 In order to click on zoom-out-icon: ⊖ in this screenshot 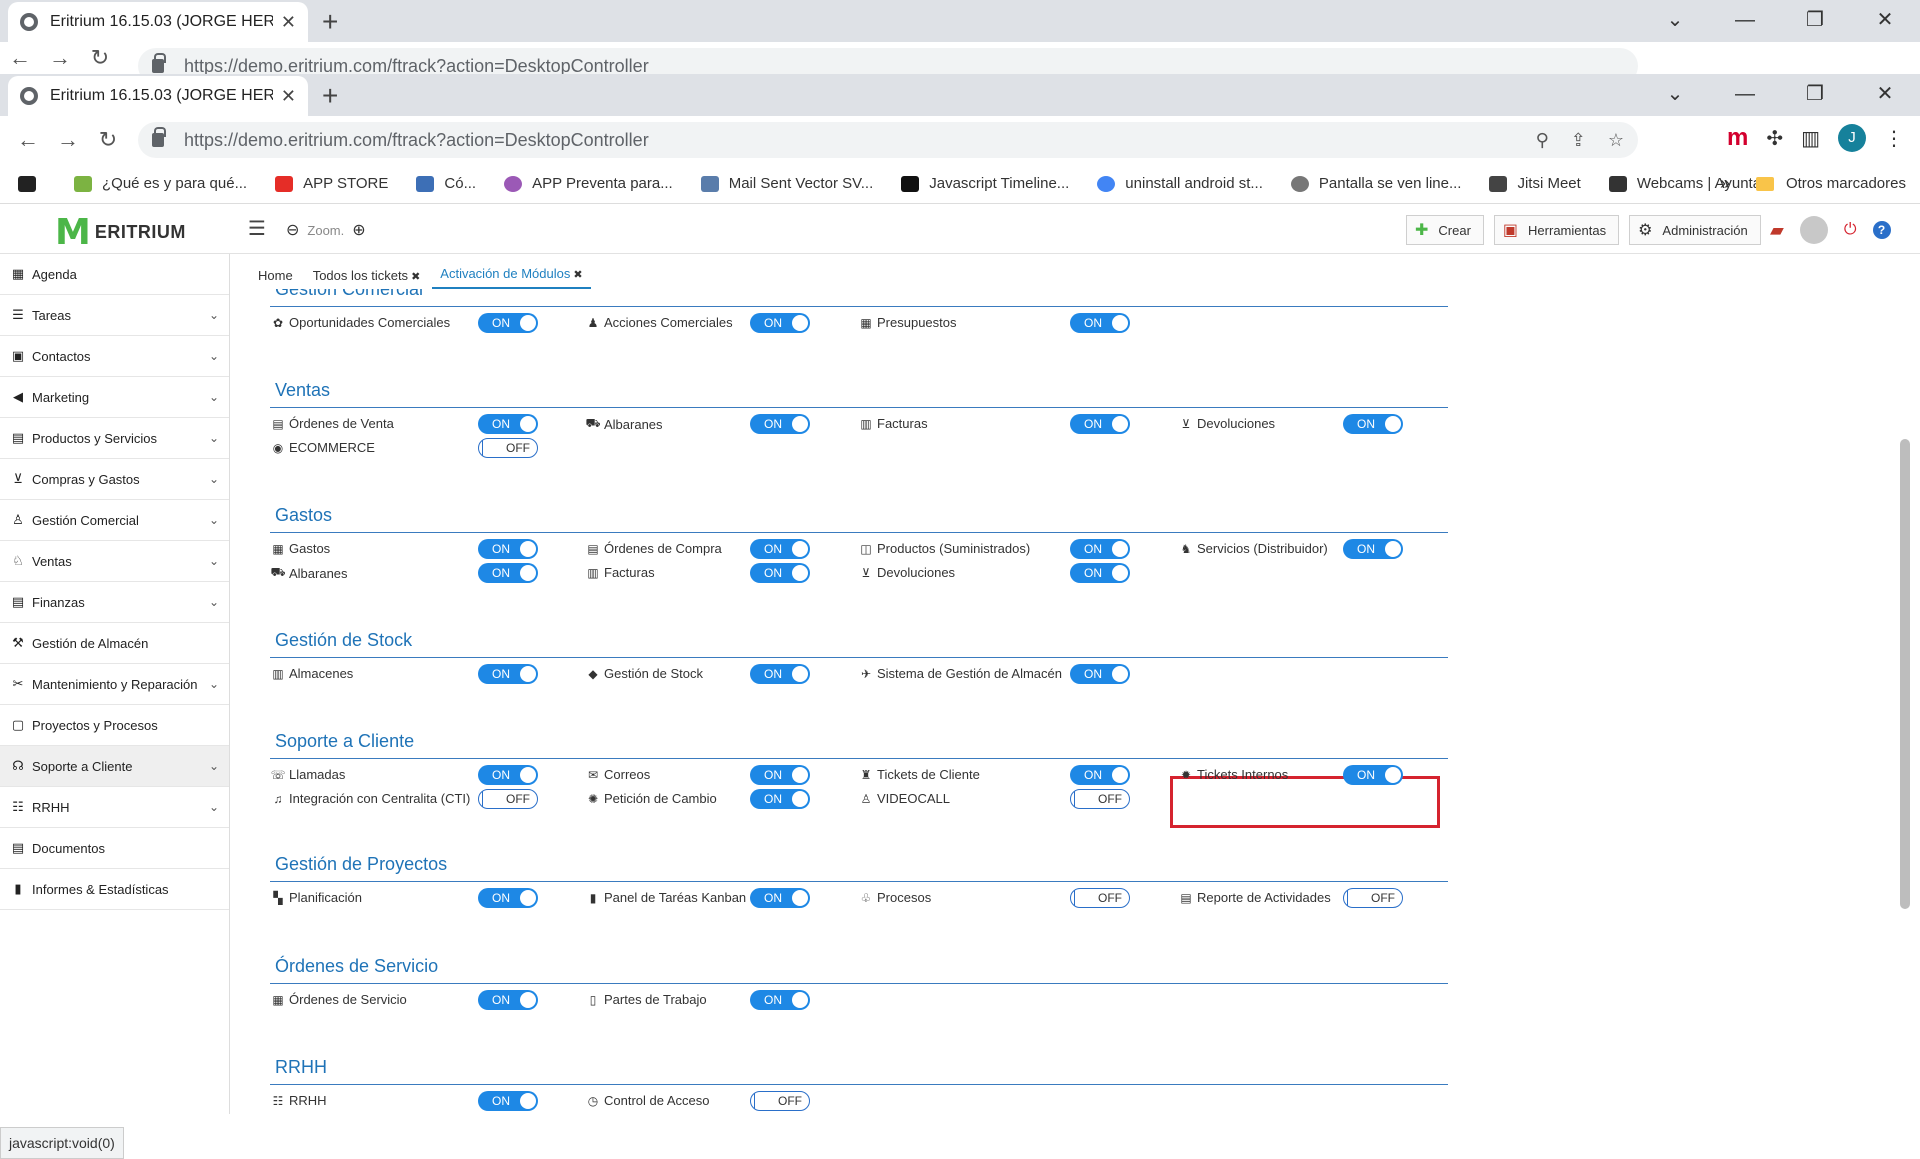, I will do `click(292, 230)`.